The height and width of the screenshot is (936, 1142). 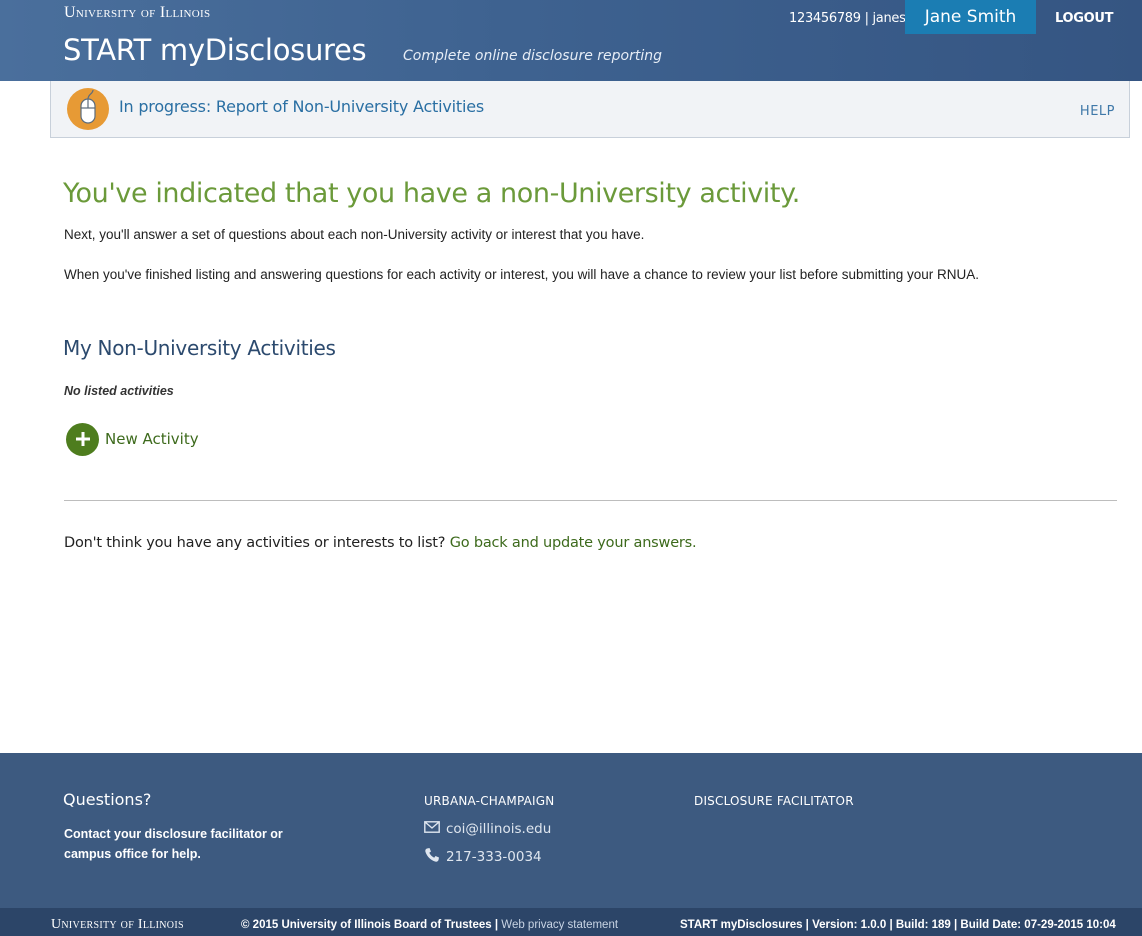 What do you see at coordinates (590, 500) in the screenshot?
I see `section-divider` at bounding box center [590, 500].